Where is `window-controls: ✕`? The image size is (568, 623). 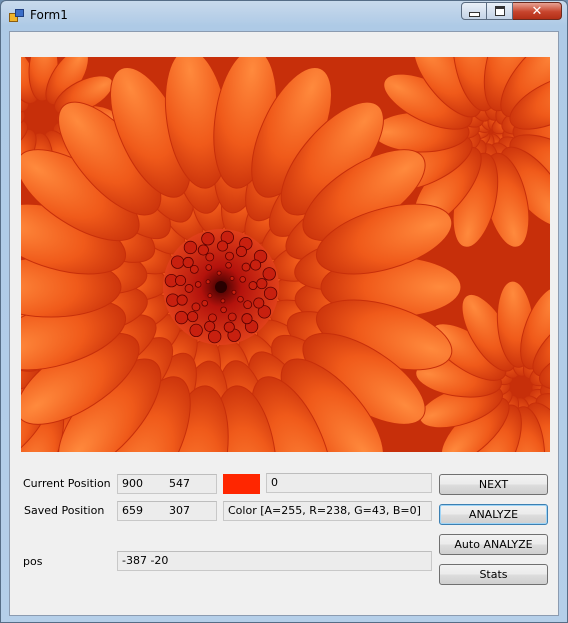 window-controls: ✕ is located at coordinates (511, 11).